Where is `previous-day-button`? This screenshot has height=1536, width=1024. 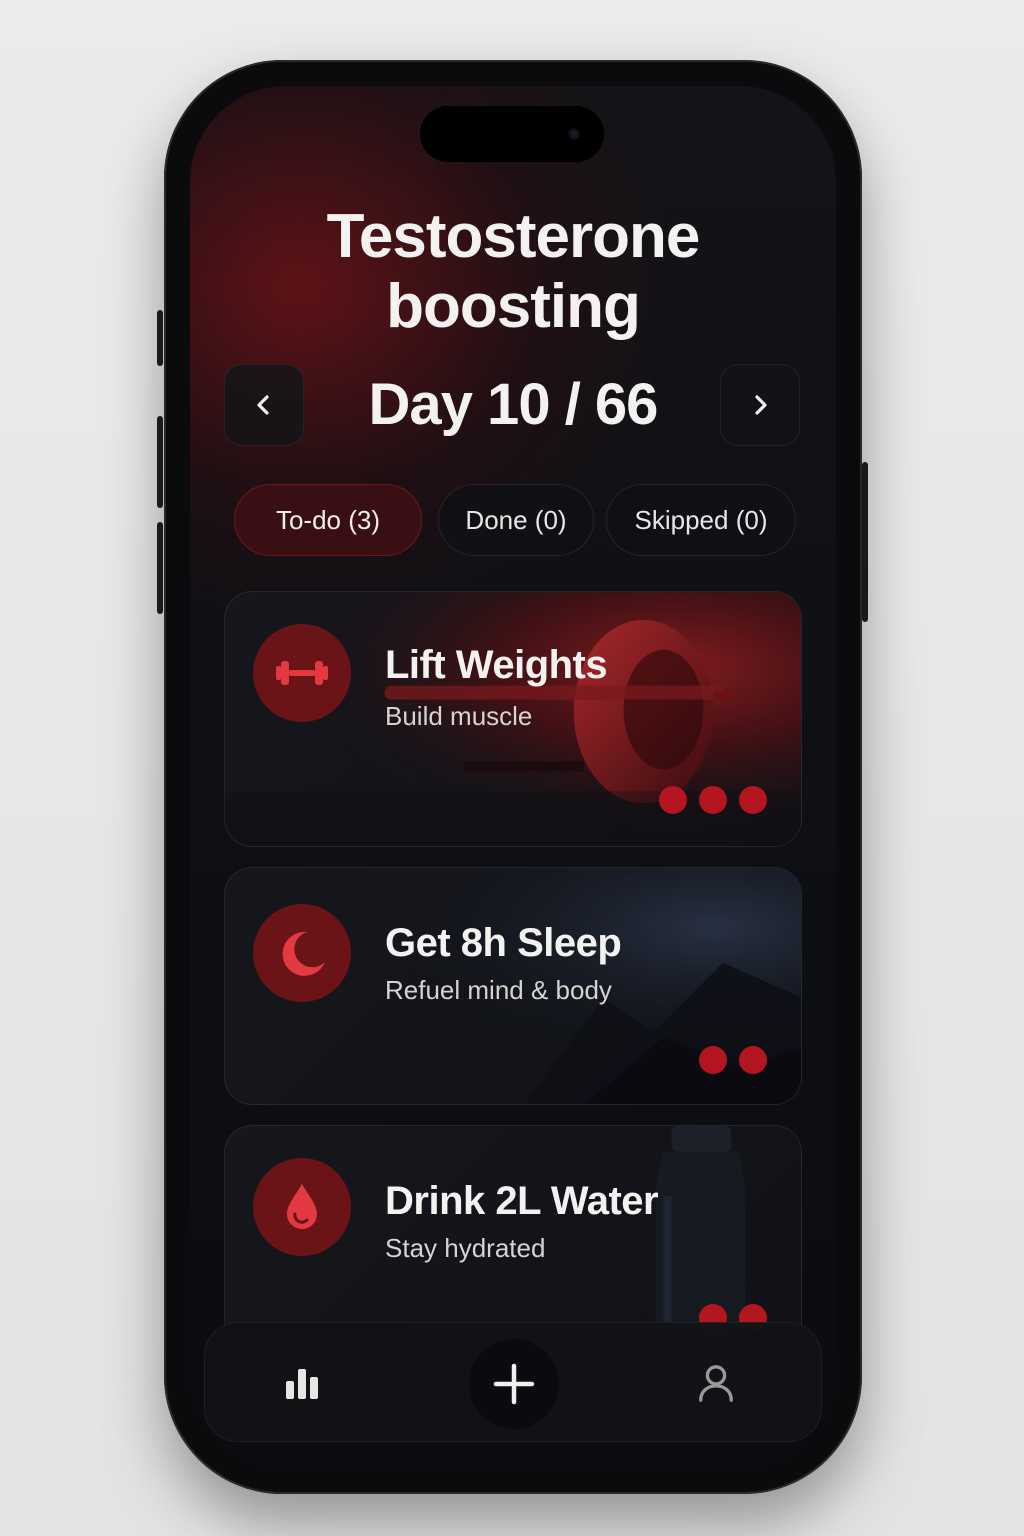
previous-day-button is located at coordinates (264, 405).